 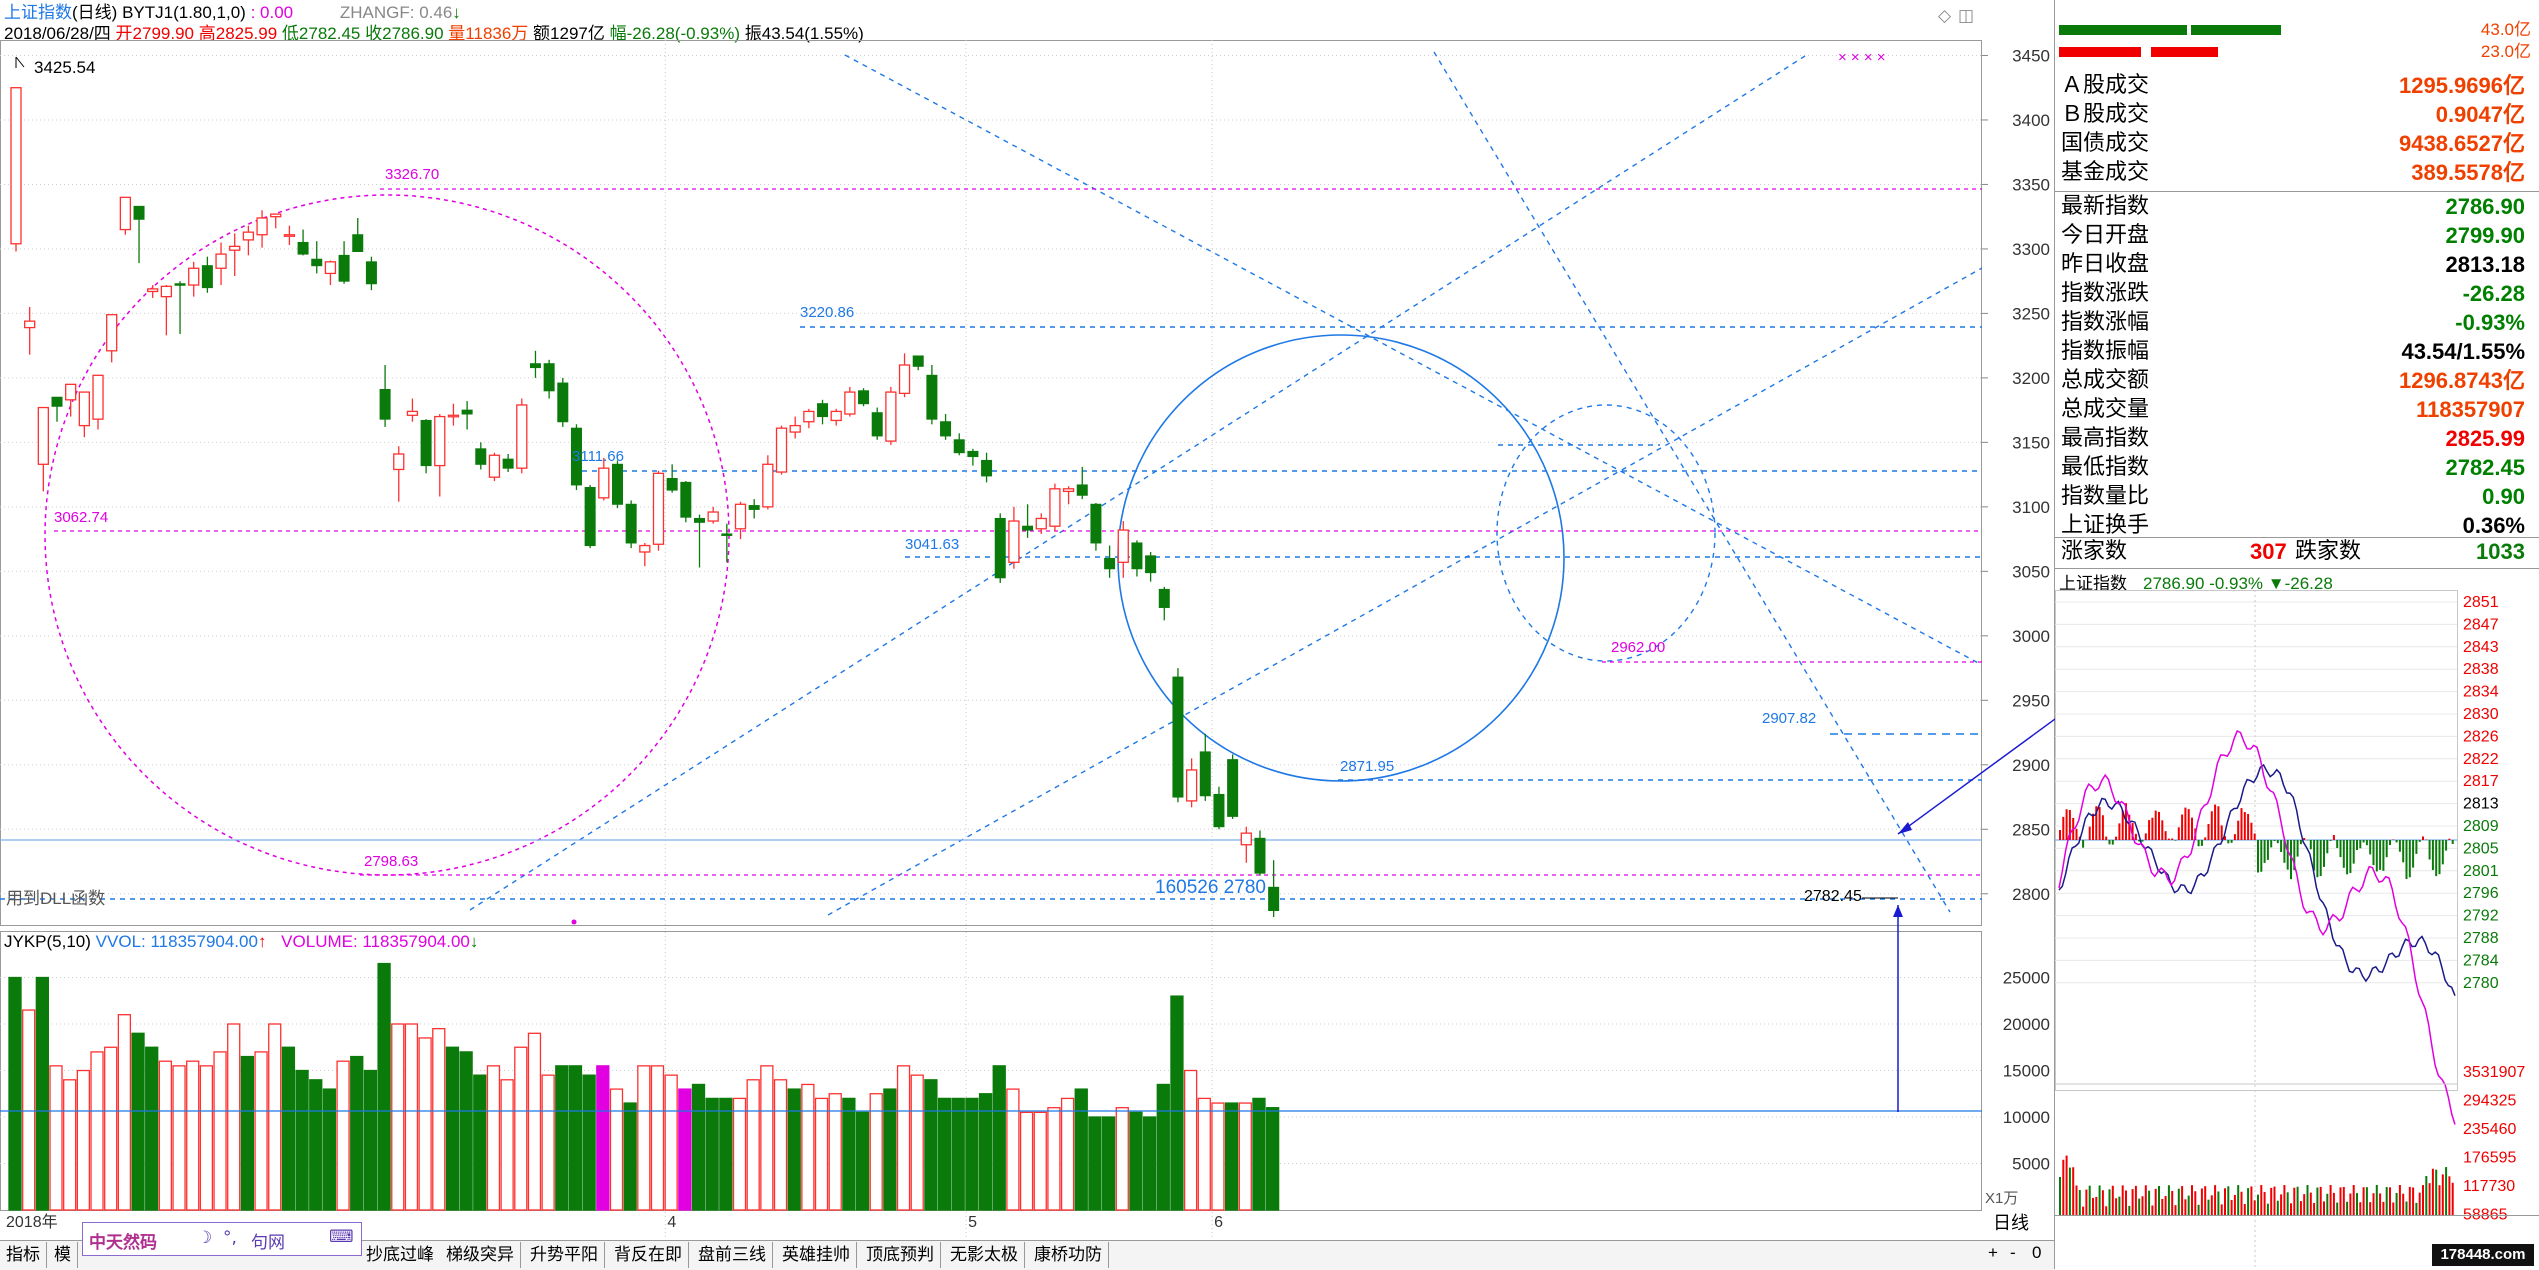 What do you see at coordinates (2489, 1101) in the screenshot?
I see `mini-volume-label: 294325` at bounding box center [2489, 1101].